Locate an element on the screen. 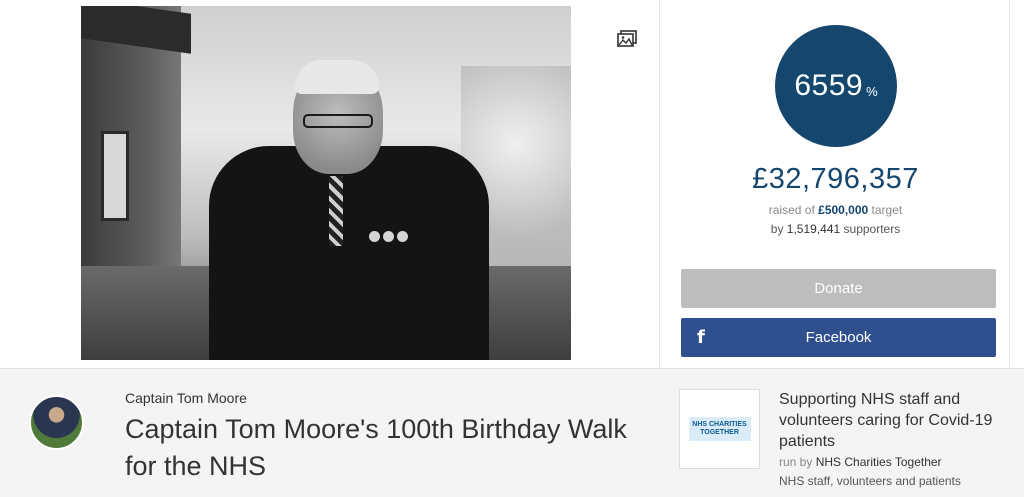 The height and width of the screenshot is (497, 1024). photo-window is located at coordinates (115, 176).